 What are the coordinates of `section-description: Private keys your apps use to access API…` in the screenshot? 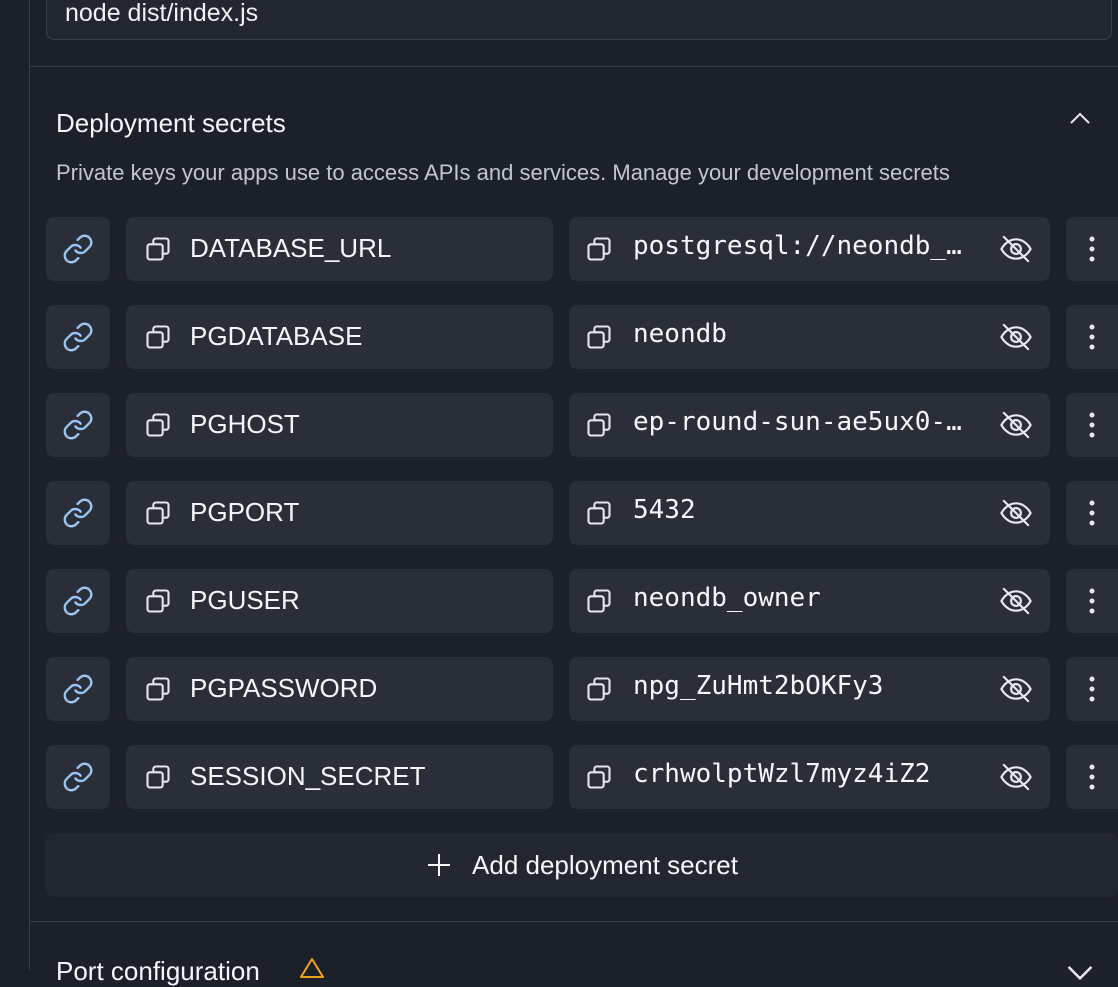 It's located at (503, 172).